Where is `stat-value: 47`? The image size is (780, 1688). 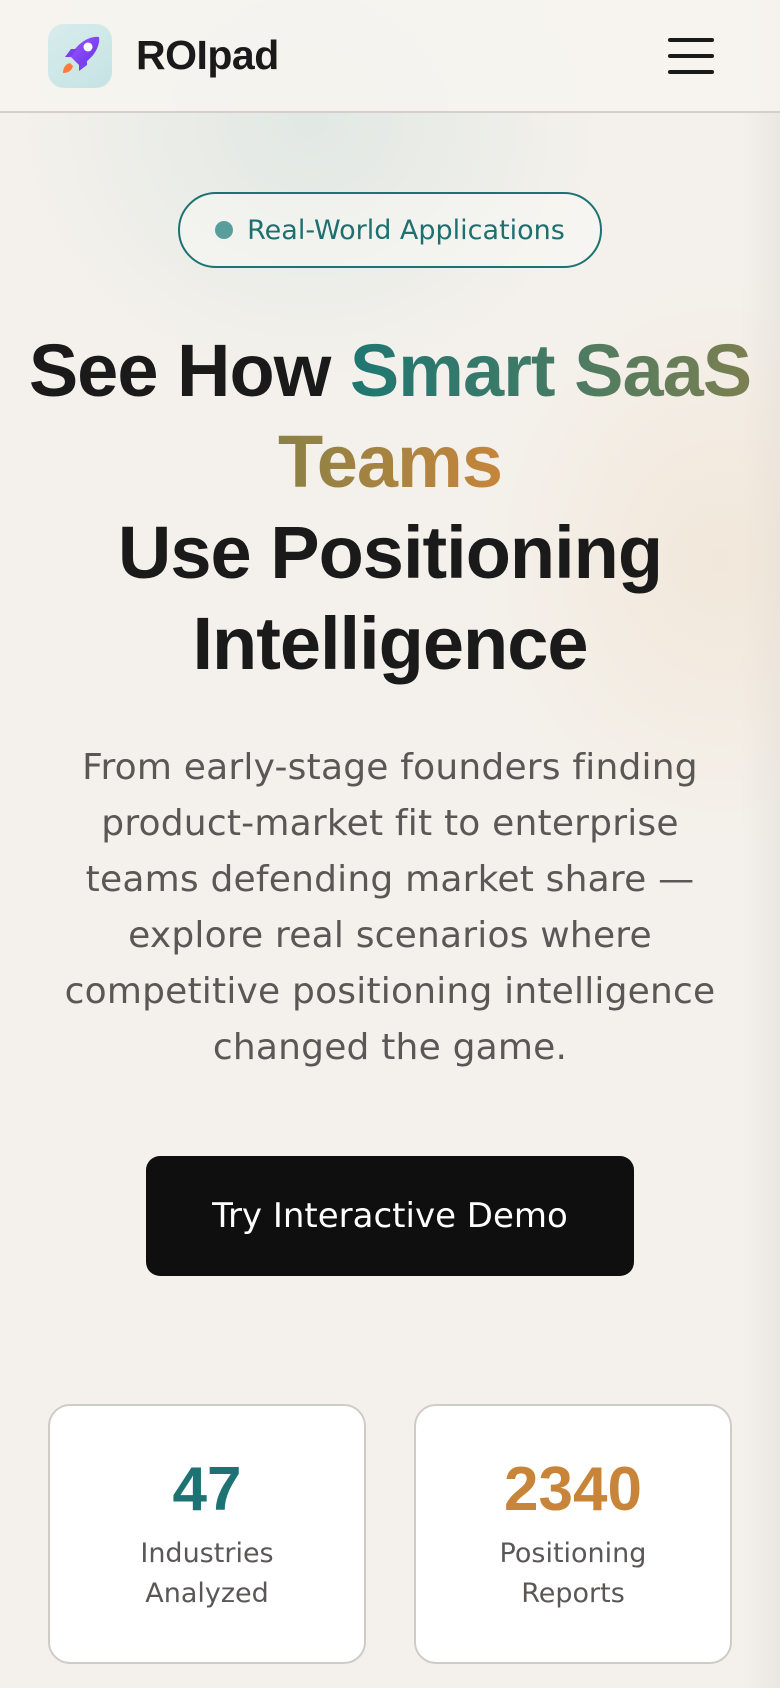
stat-value: 47 is located at coordinates (207, 1489).